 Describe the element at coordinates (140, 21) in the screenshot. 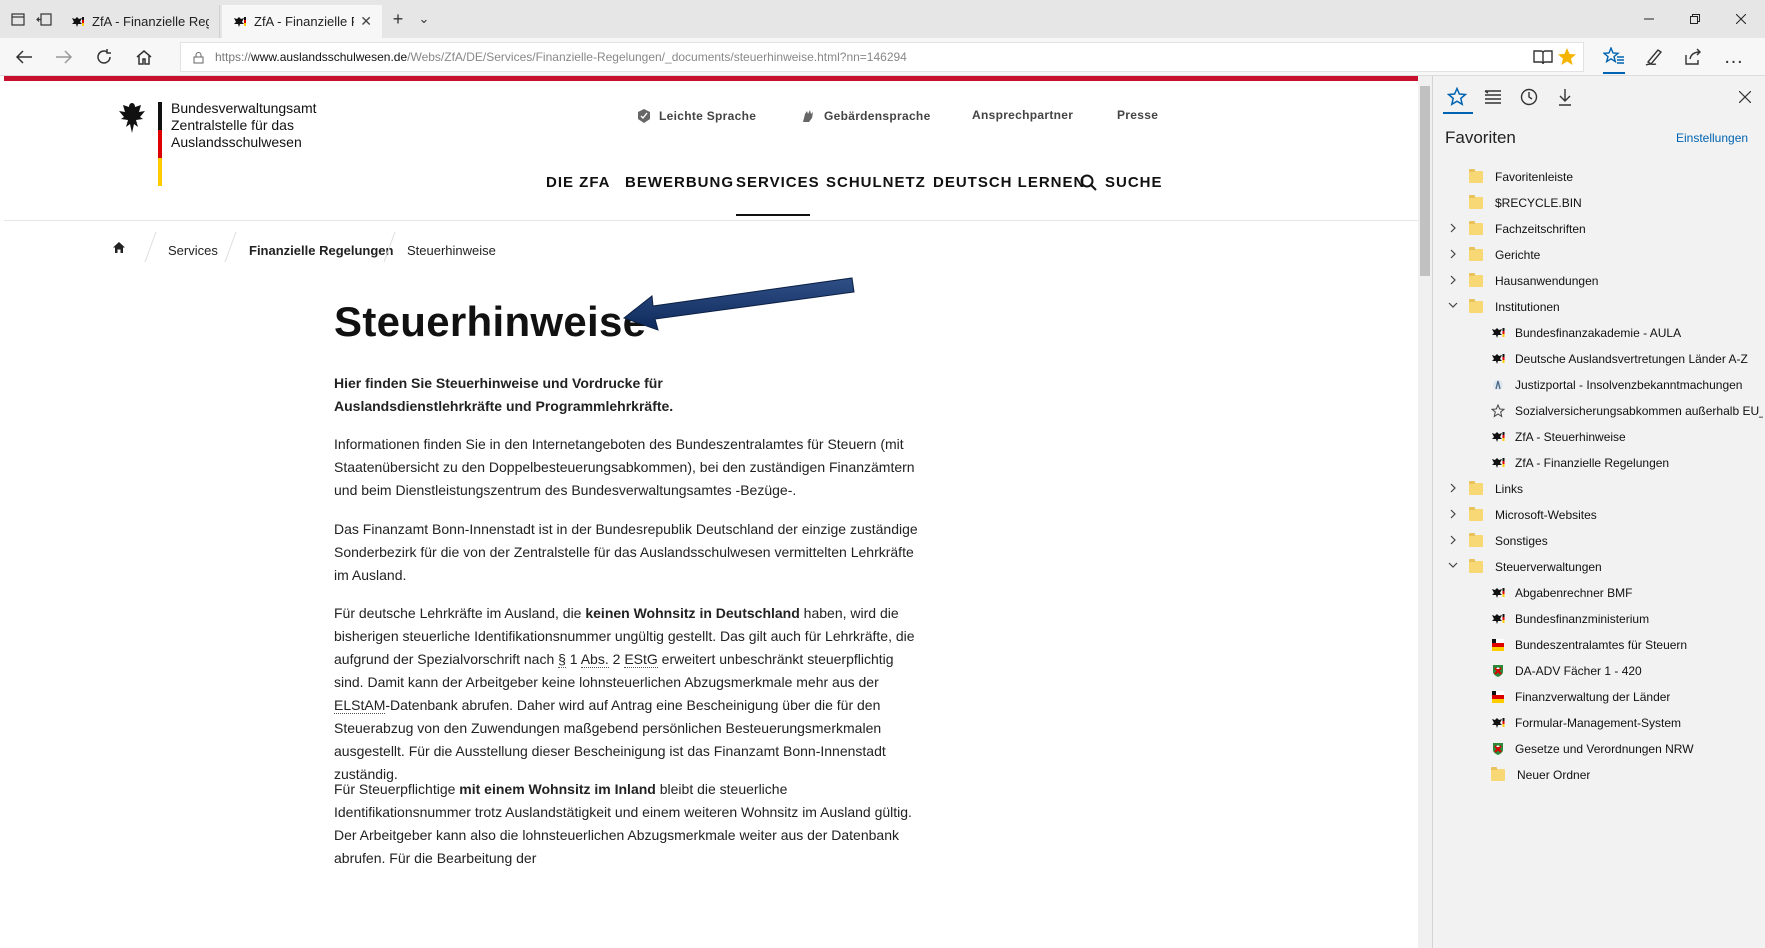

I see `tab-zfa-finanzielle-1: ZfA - Finanzielle Regelunge` at that location.